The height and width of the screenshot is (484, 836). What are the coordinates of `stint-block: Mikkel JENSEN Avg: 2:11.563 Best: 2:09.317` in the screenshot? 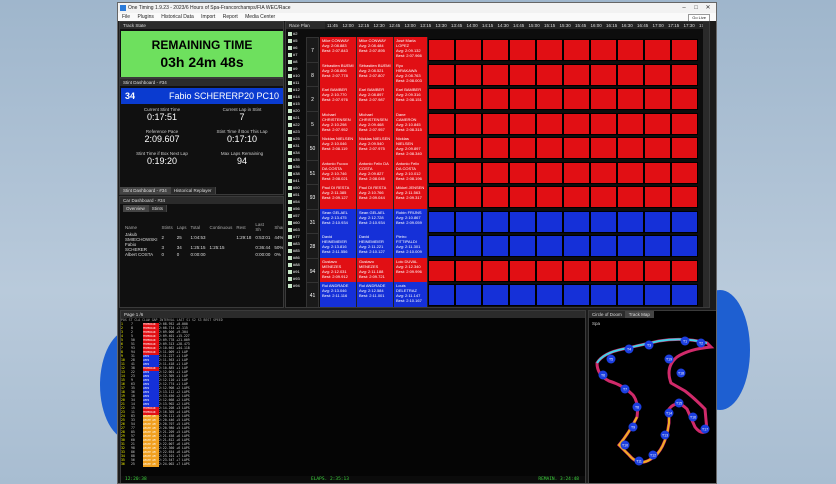 It's located at (411, 197).